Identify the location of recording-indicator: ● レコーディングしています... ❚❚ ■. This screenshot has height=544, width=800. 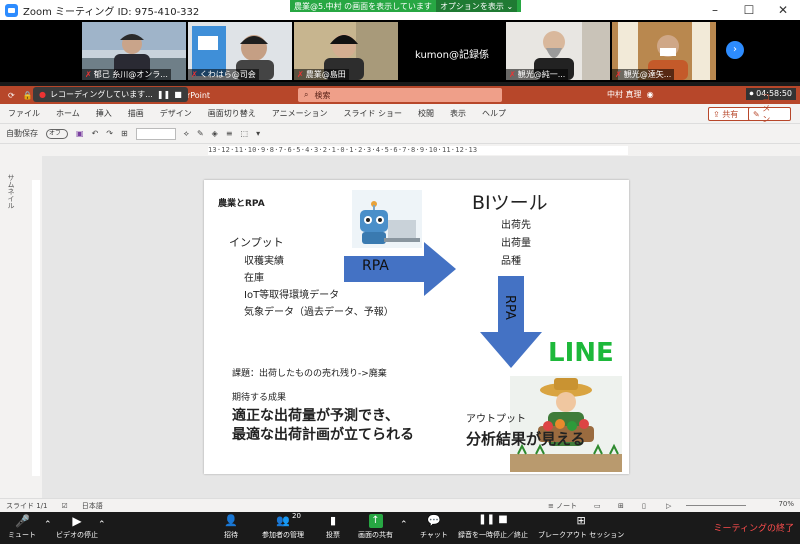
(110, 94).